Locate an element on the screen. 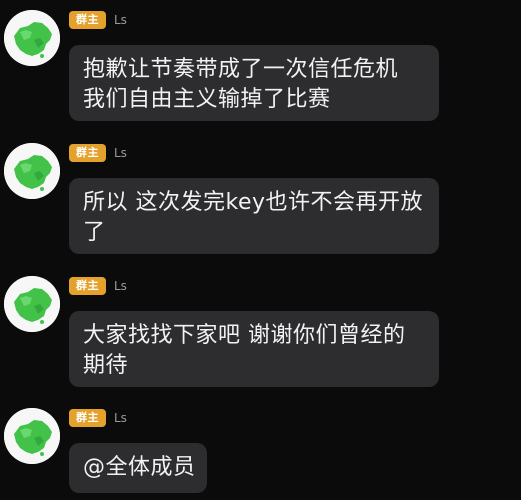  message-bubble: 抱歉让节奏带成了一次信任危机 我们自由主义输掉了比赛 is located at coordinates (254, 83).